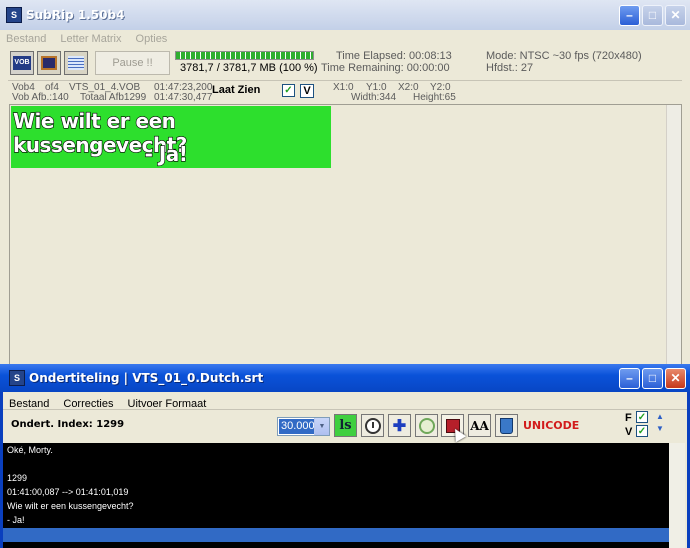  I want to click on menu-letter-matrix: Letter Matrix, so click(90, 39).